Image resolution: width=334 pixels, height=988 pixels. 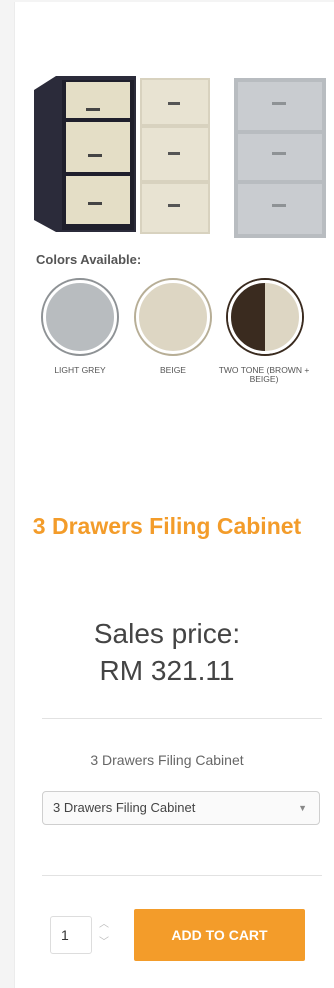 I want to click on chevron-down-icon: ﹀, so click(x=104, y=943).